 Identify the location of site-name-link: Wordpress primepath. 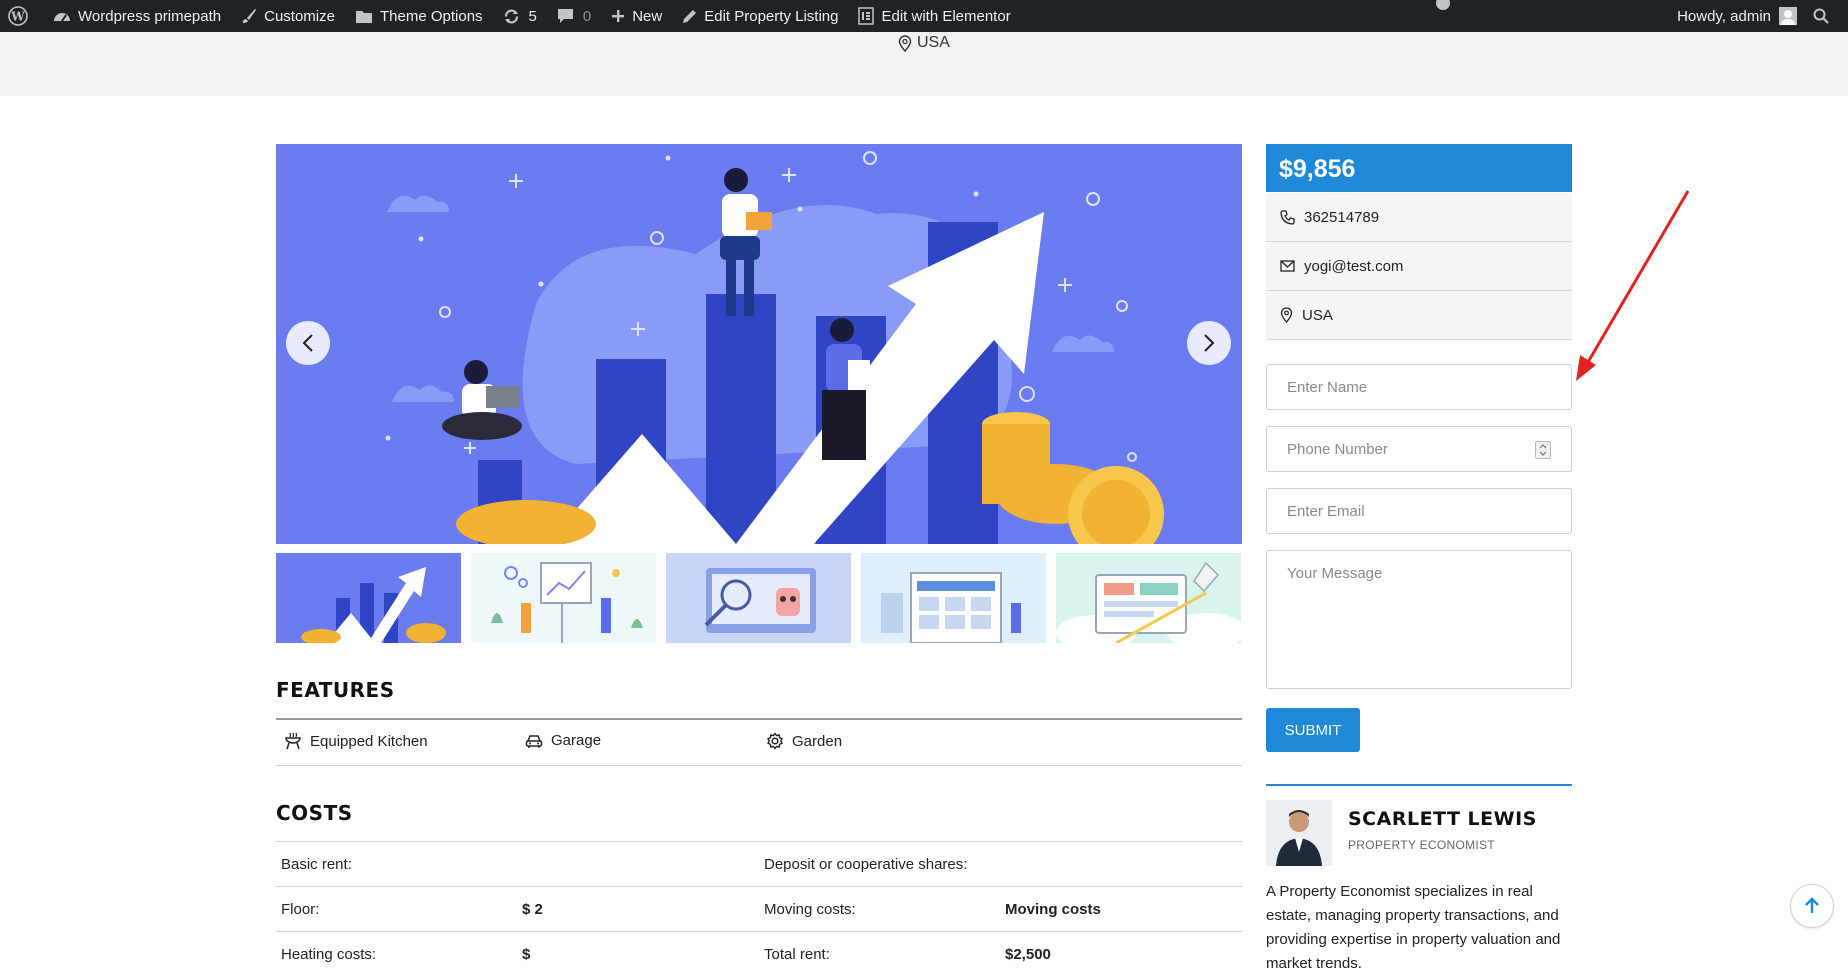
(137, 16).